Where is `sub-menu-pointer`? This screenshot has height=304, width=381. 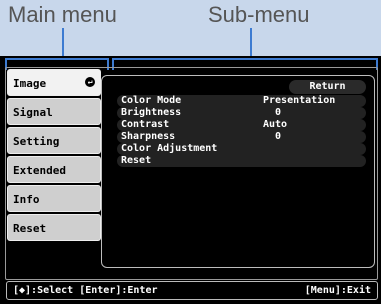 sub-menu-pointer is located at coordinates (251, 43).